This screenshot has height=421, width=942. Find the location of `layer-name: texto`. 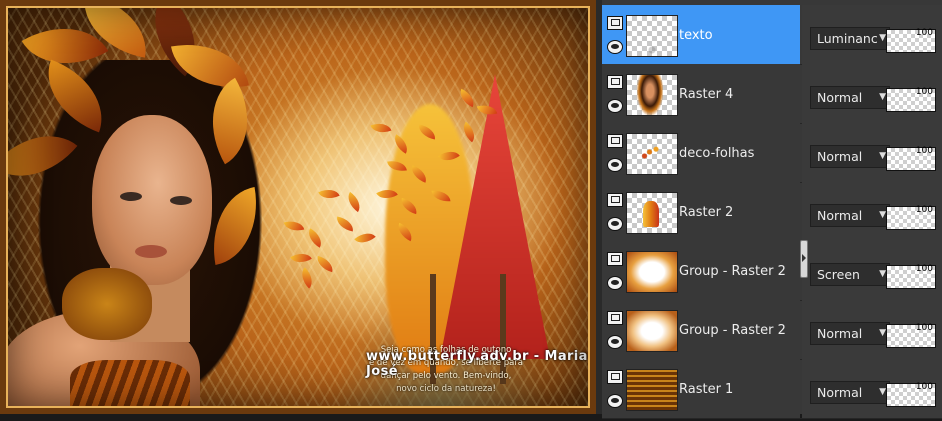

layer-name: texto is located at coordinates (696, 35).